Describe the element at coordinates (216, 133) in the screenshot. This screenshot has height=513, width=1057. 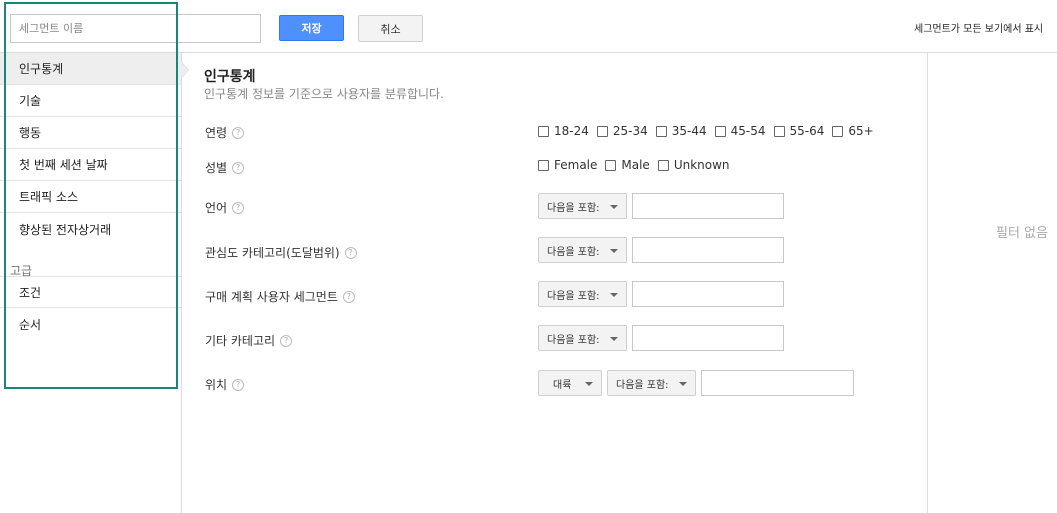
I see `age-label: 연령` at that location.